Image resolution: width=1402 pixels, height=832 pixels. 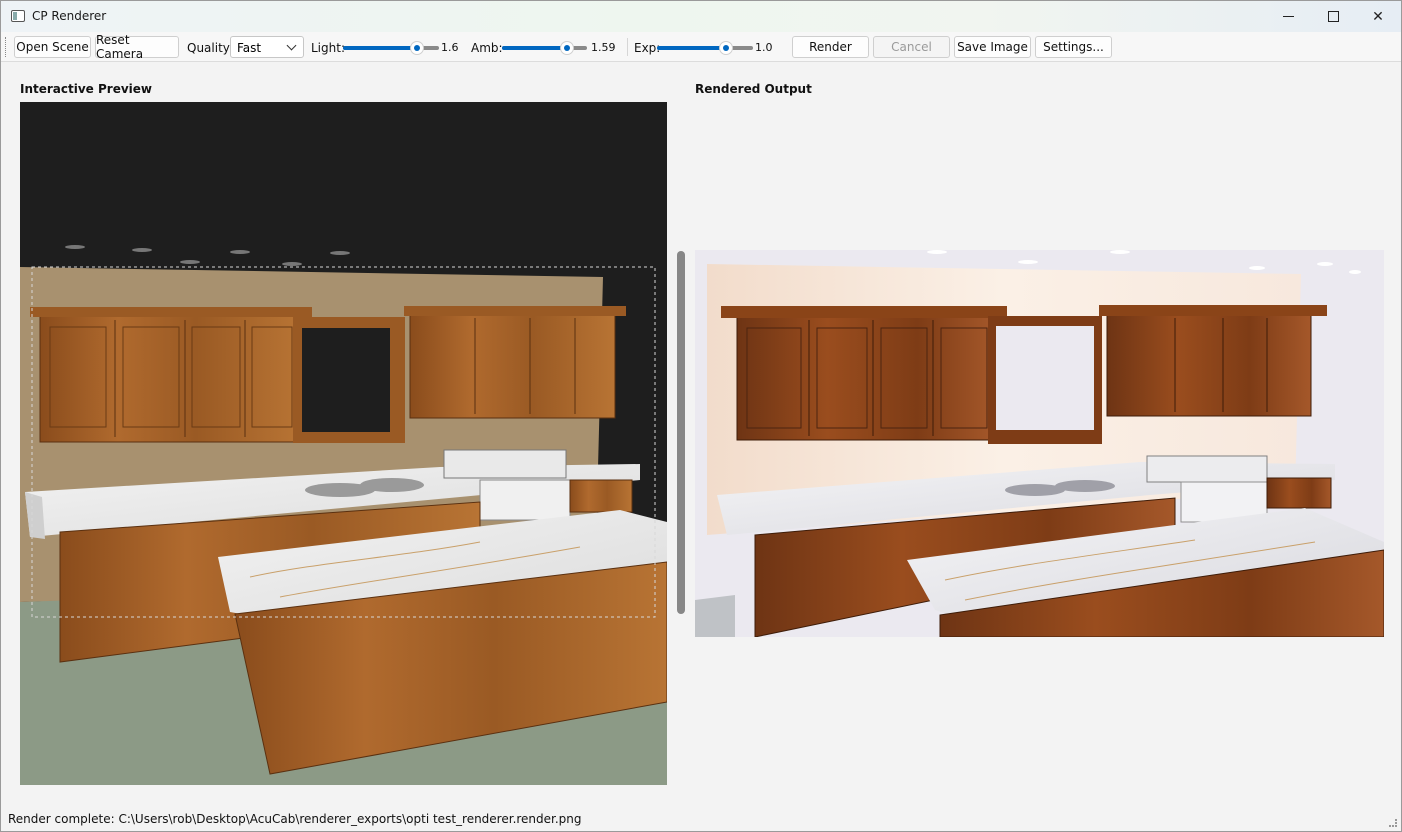 I want to click on title-bar: CP Renderer ✕, so click(x=701, y=16).